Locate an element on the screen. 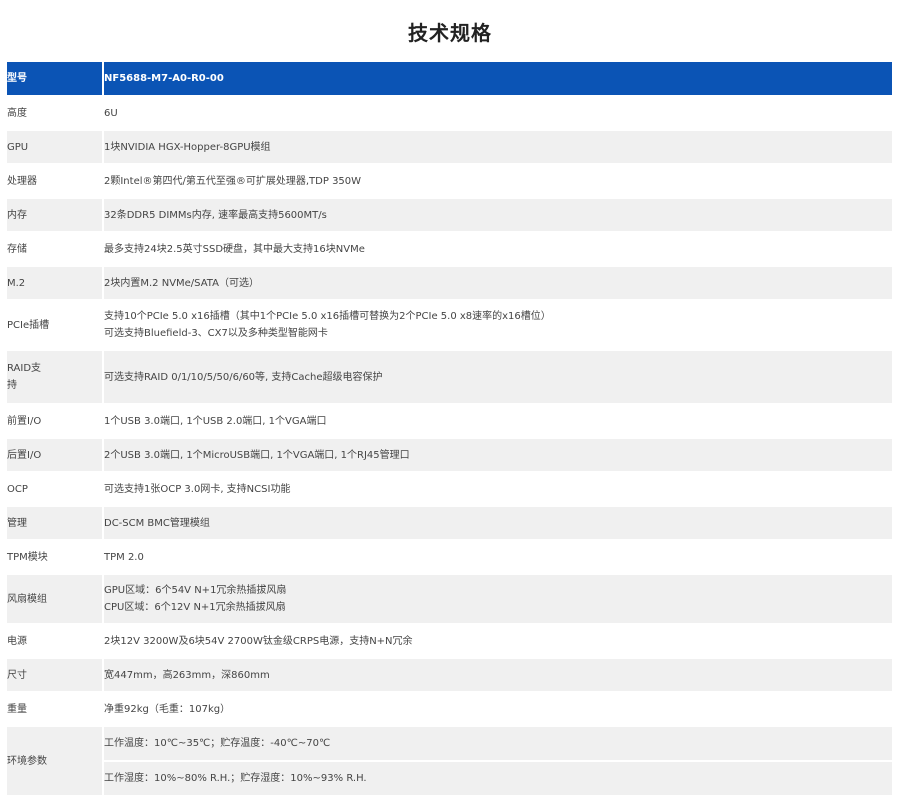  table-row: 环境参数 工作温度：10℃~35℃；贮存温度：-40℃~70℃ is located at coordinates (449, 762).